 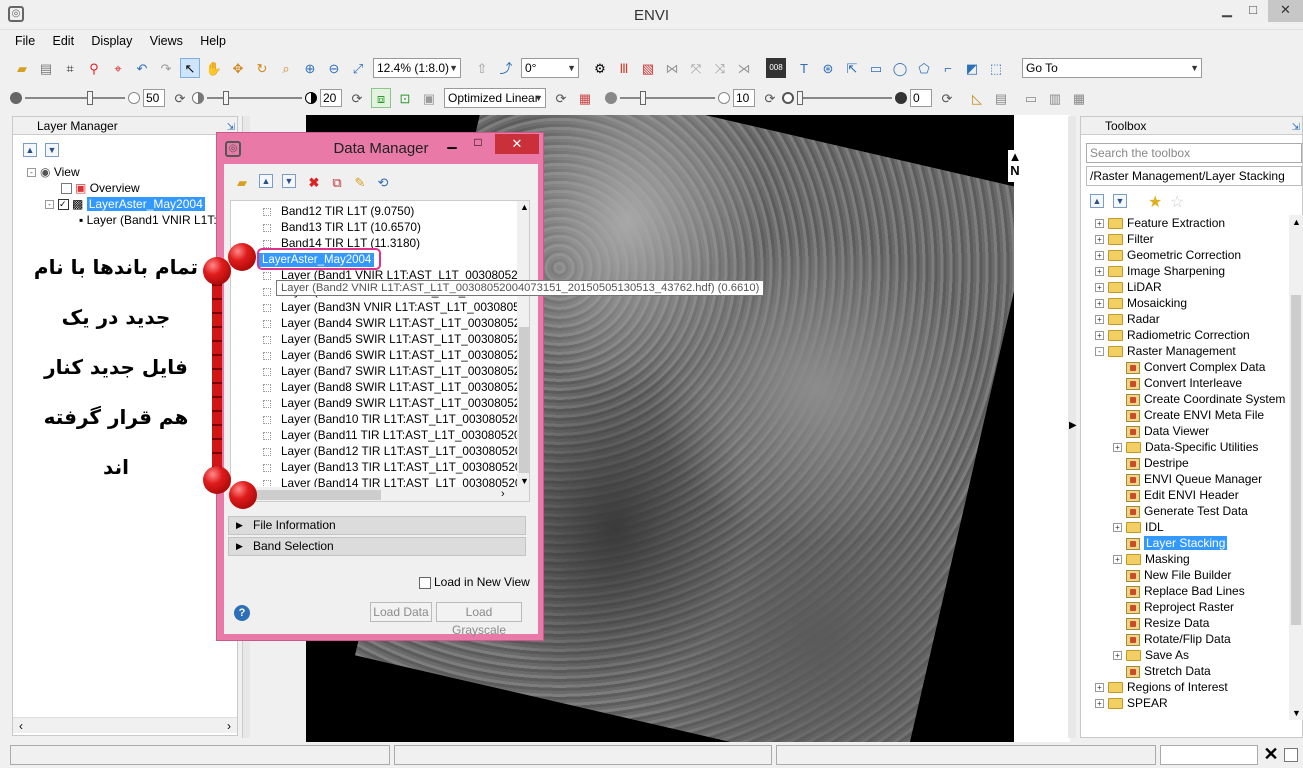 I want to click on toolbox-tool: Generate Test Data, so click(x=1180, y=511).